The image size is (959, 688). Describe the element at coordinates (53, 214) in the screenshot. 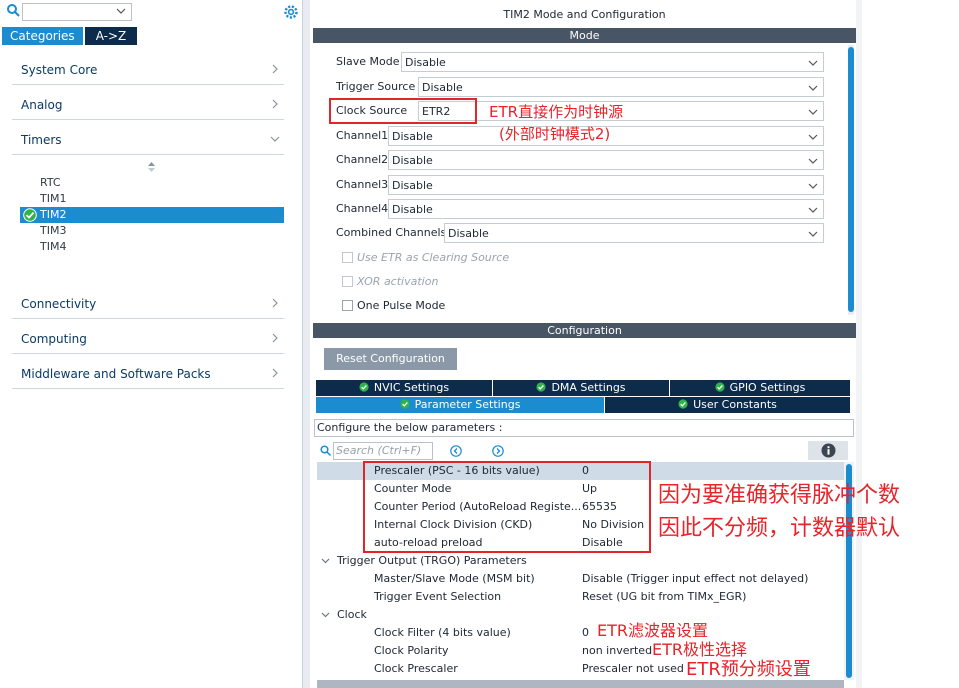

I see `timer-item-label: TIM2` at that location.